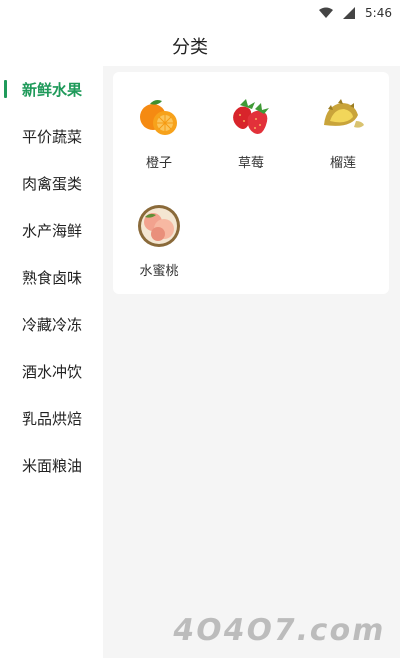 The height and width of the screenshot is (658, 400). I want to click on sidebar-item-label: 乳品烘焙, so click(52, 419).